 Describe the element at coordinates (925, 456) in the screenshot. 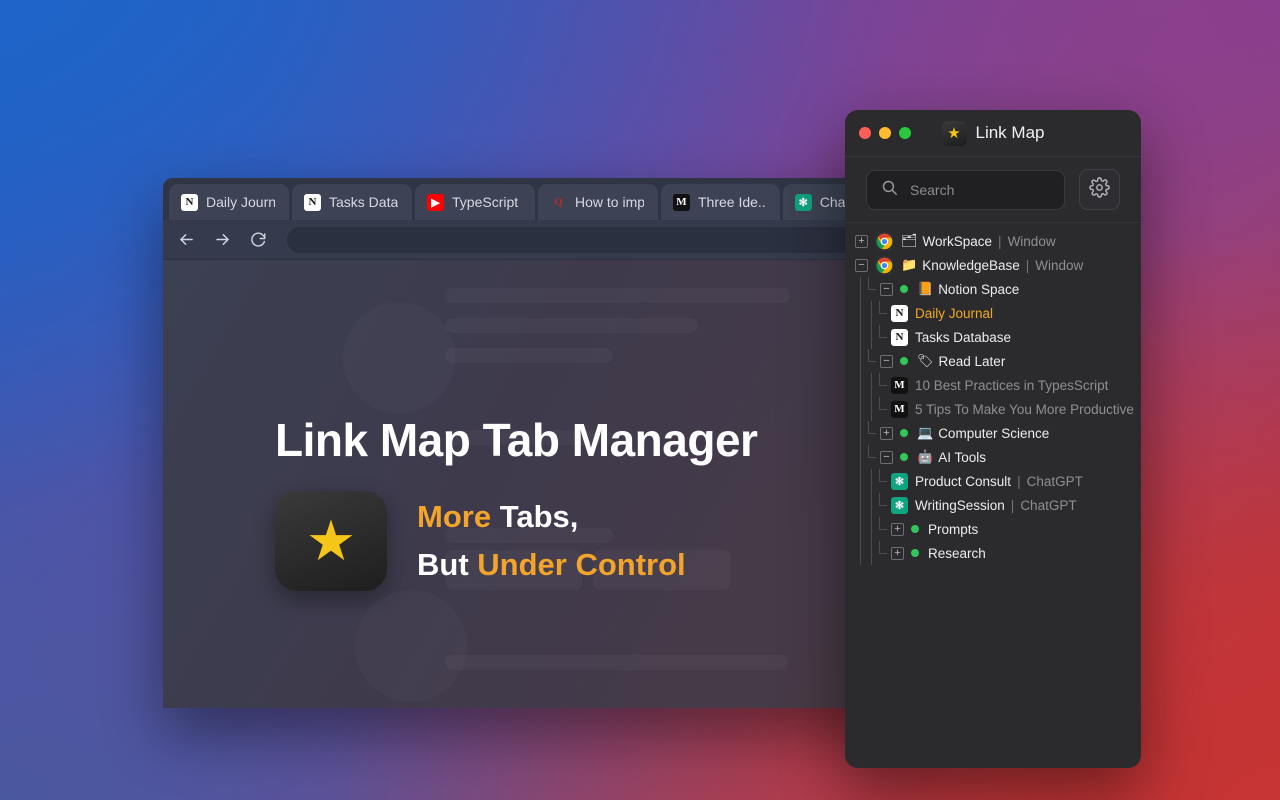

I see `node-emoji-icon: 🤖` at that location.